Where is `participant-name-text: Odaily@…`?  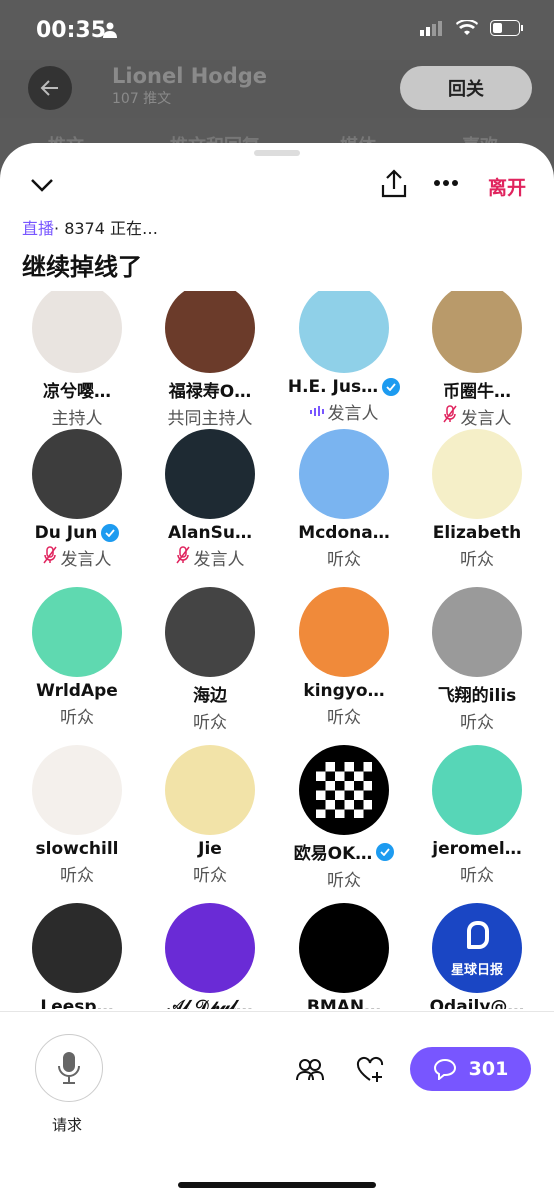
participant-name-text: Odaily@… is located at coordinates (477, 1003).